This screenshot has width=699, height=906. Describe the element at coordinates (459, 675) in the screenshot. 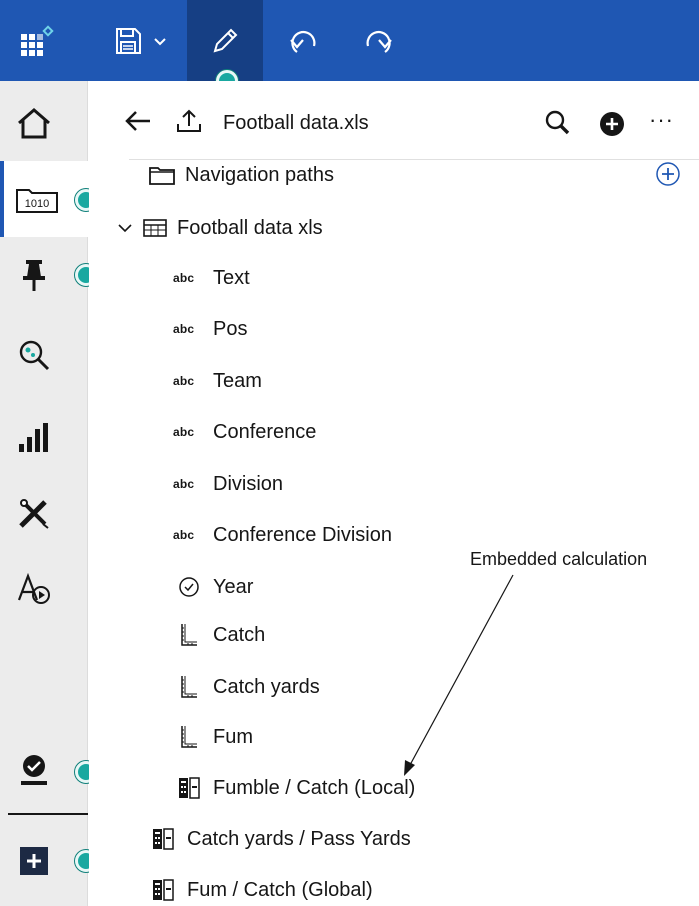

I see `annotation-arrow` at that location.